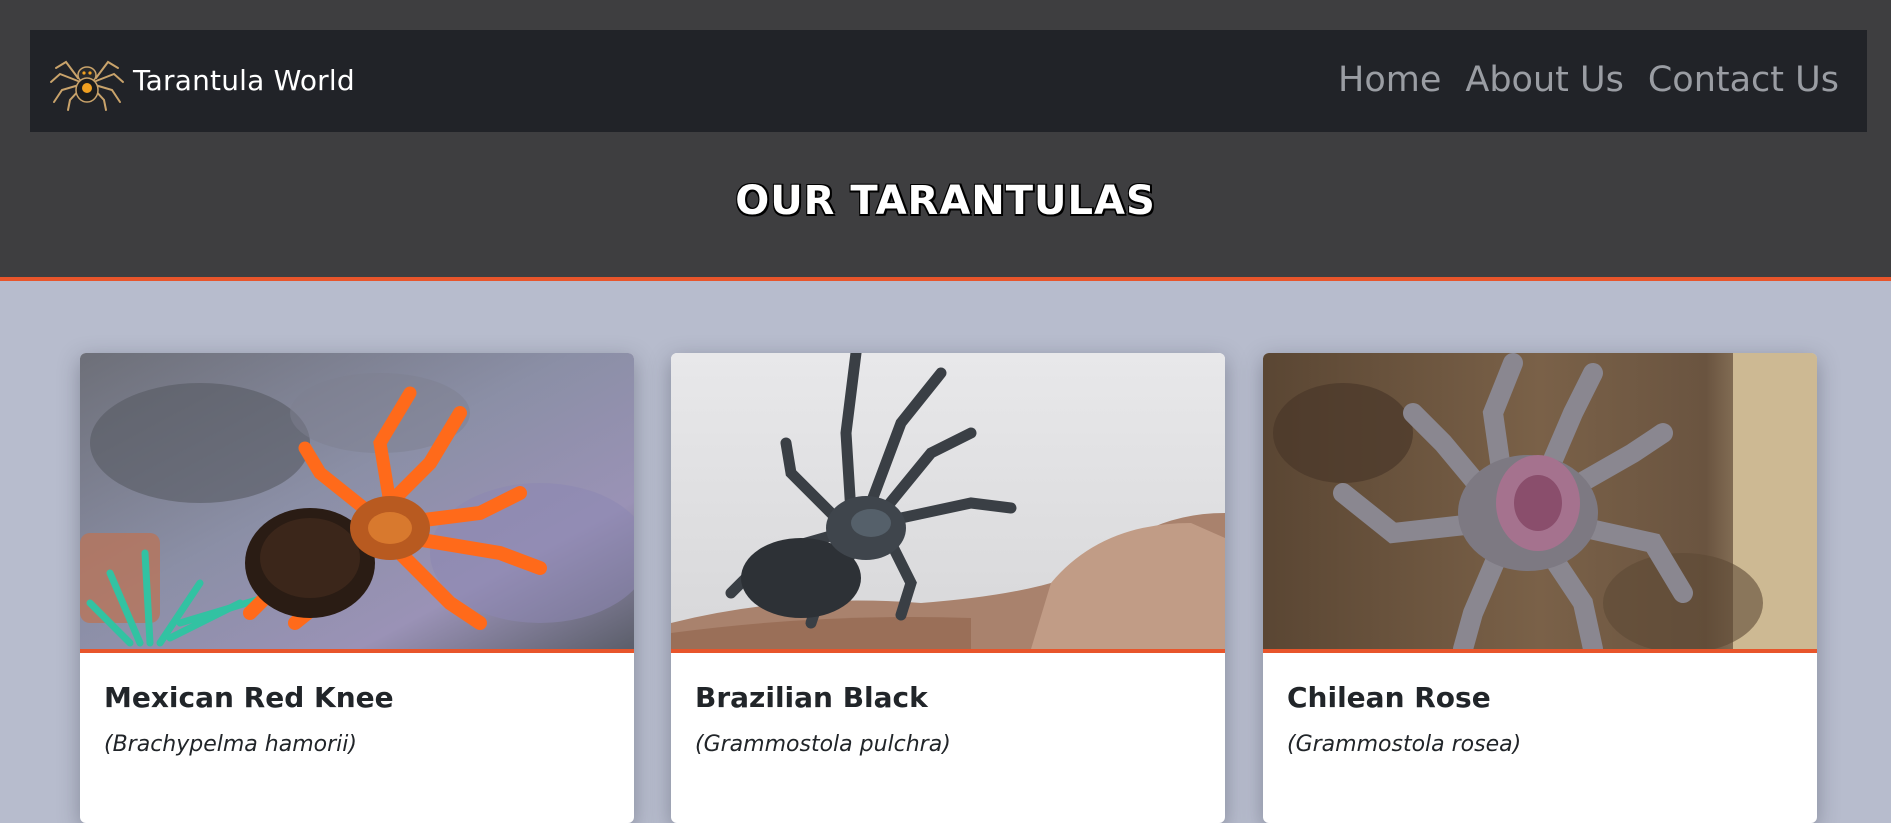  I want to click on card-title: Chilean Rose, so click(1389, 697).